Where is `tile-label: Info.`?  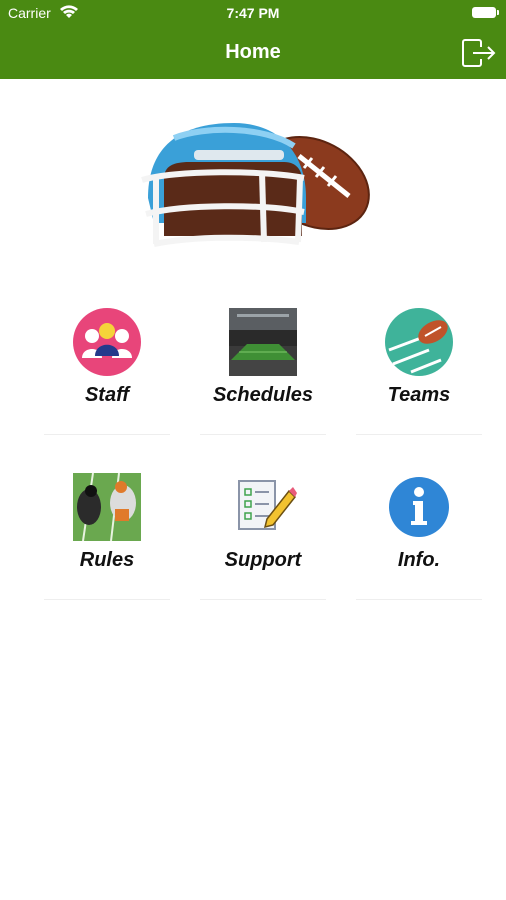 tile-label: Info. is located at coordinates (419, 560).